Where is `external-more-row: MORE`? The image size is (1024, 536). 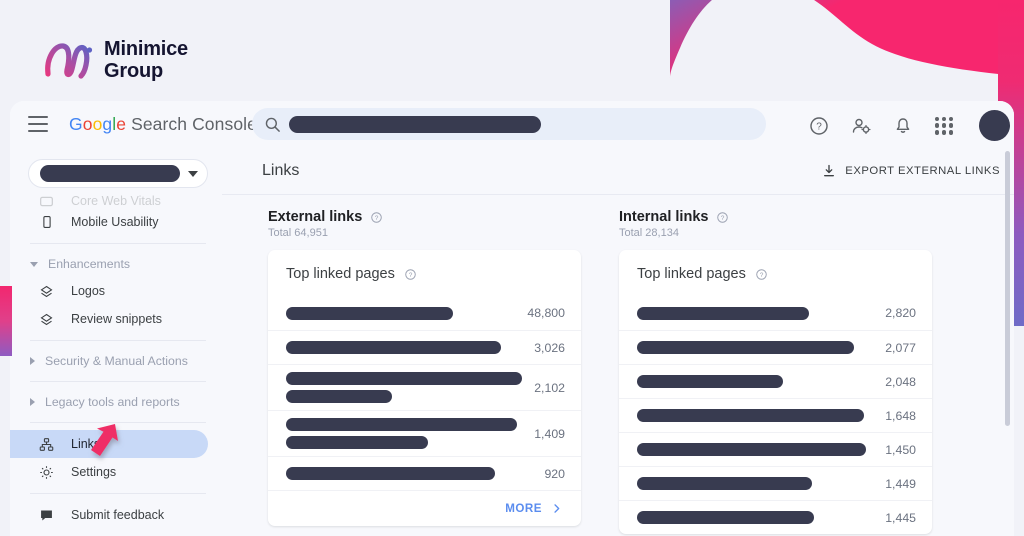
external-more-row: MORE is located at coordinates (424, 508).